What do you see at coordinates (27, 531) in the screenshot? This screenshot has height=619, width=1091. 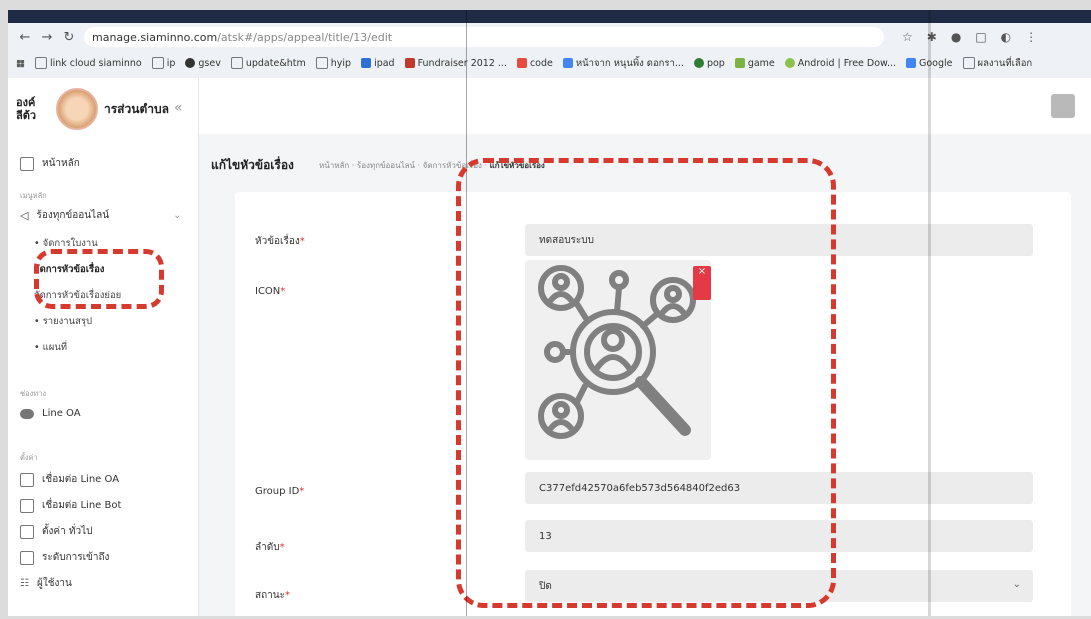 I see `settings-icon` at bounding box center [27, 531].